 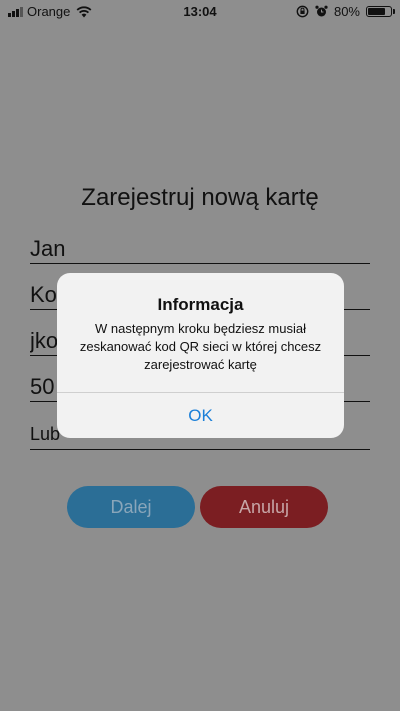 What do you see at coordinates (376, 11) in the screenshot?
I see `battery-fill` at bounding box center [376, 11].